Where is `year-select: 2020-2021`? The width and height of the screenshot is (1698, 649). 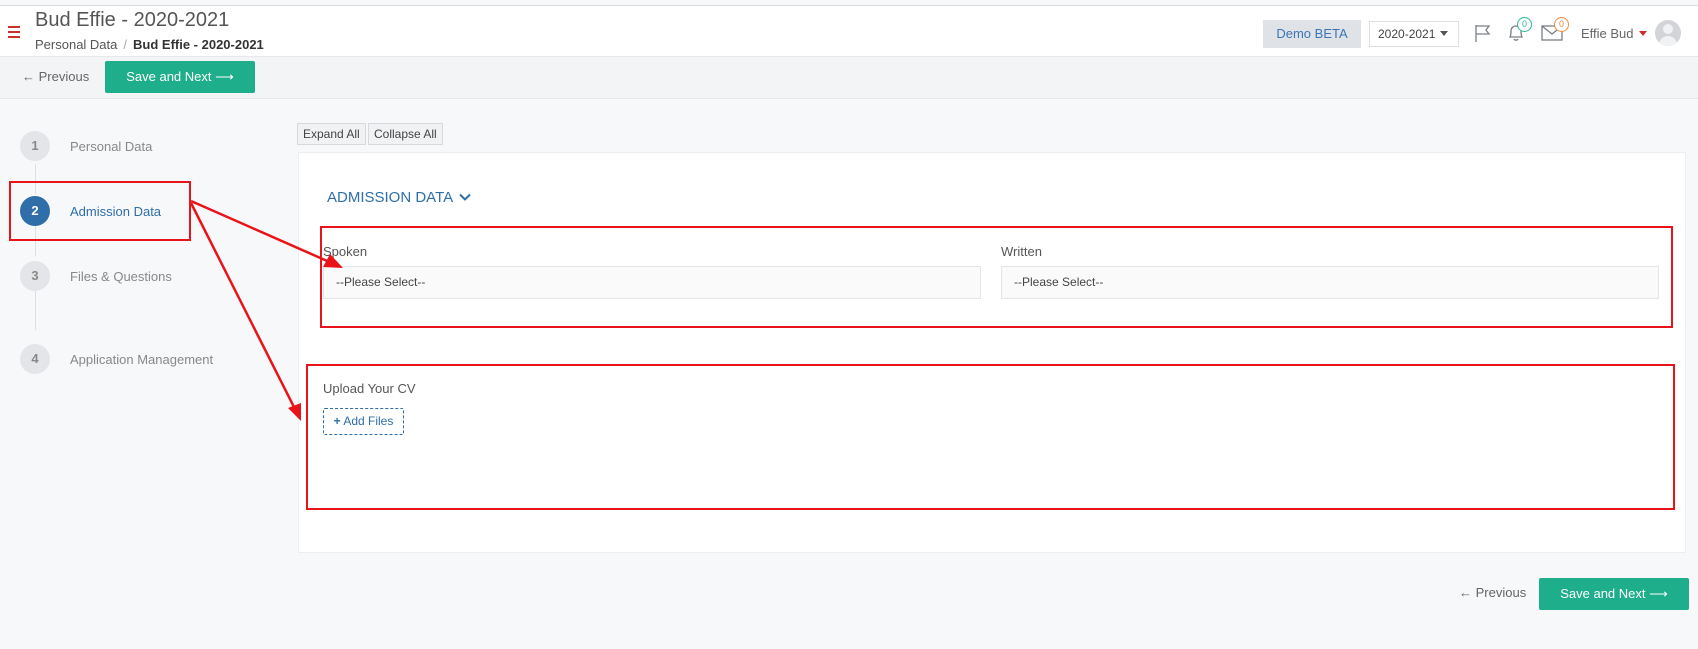
year-select: 2020-2021 is located at coordinates (1414, 34).